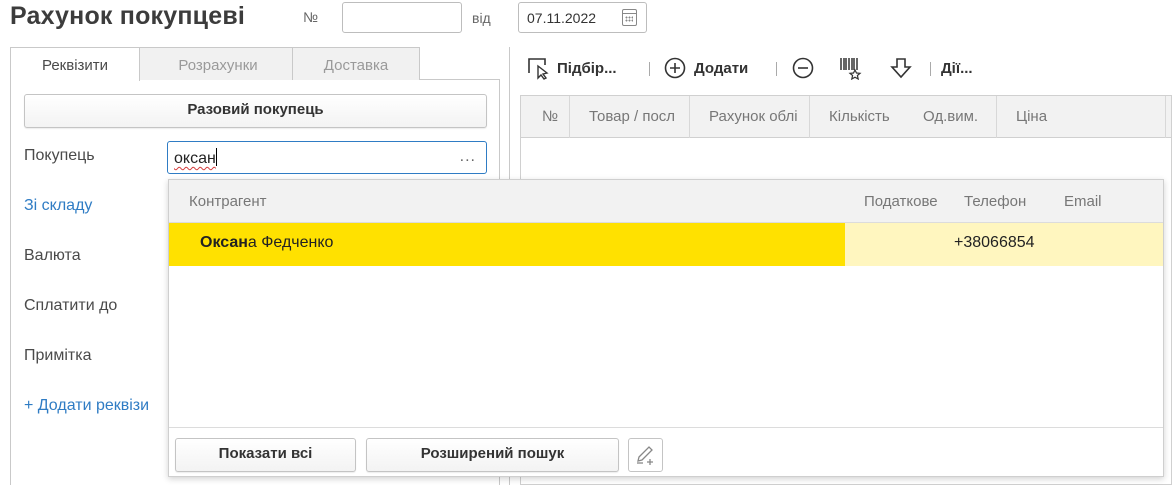  What do you see at coordinates (481, 18) in the screenshot?
I see `date-label: від` at bounding box center [481, 18].